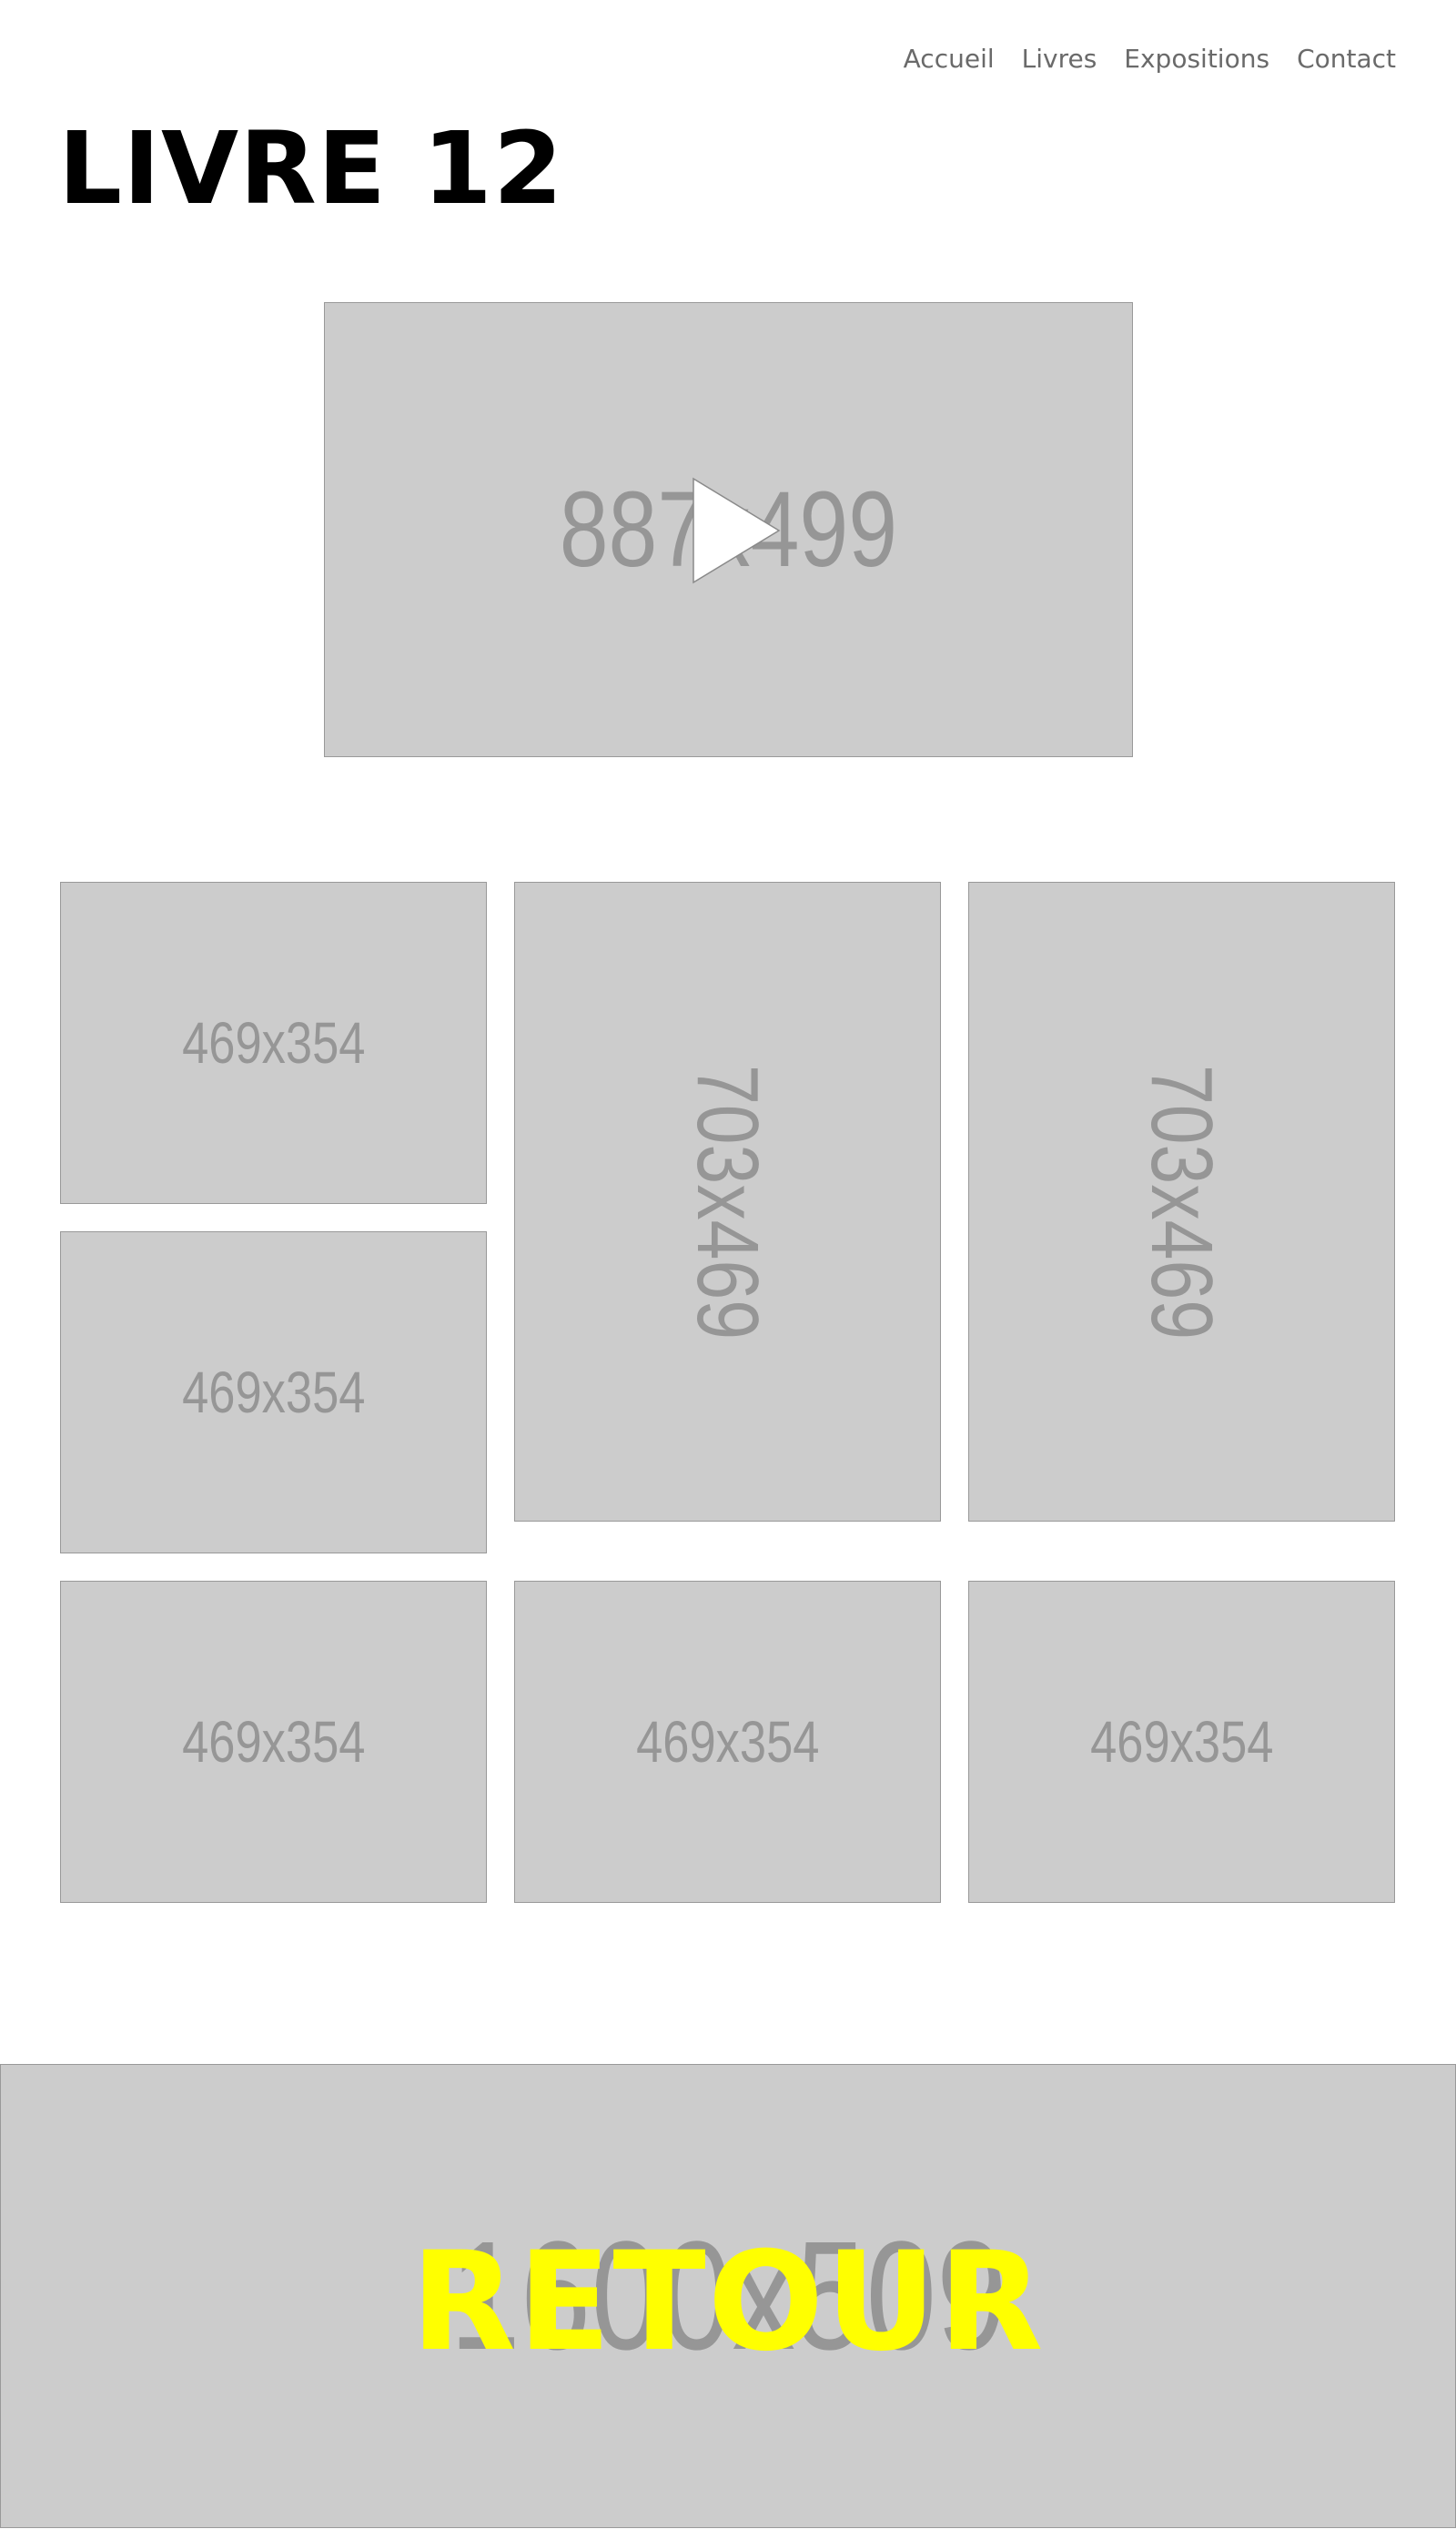  What do you see at coordinates (1197, 59) in the screenshot?
I see `nav-link-expositions: Expositions` at bounding box center [1197, 59].